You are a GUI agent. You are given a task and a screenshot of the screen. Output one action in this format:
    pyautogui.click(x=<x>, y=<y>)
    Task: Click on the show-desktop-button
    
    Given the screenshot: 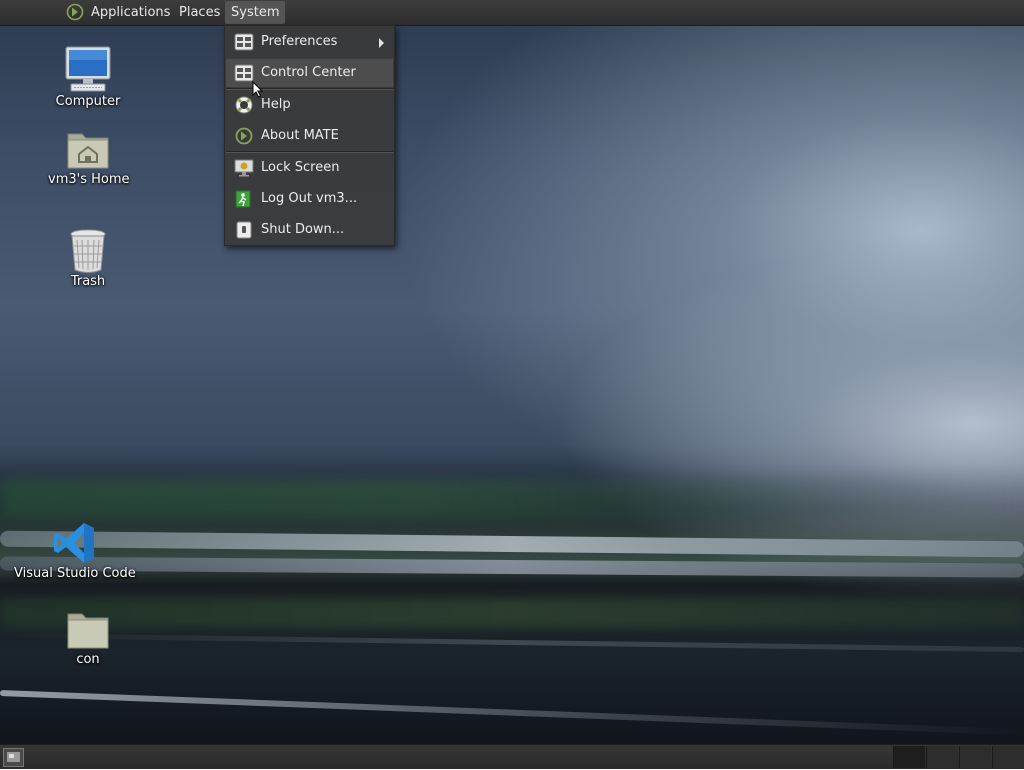 What is the action you would take?
    pyautogui.click(x=13, y=757)
    